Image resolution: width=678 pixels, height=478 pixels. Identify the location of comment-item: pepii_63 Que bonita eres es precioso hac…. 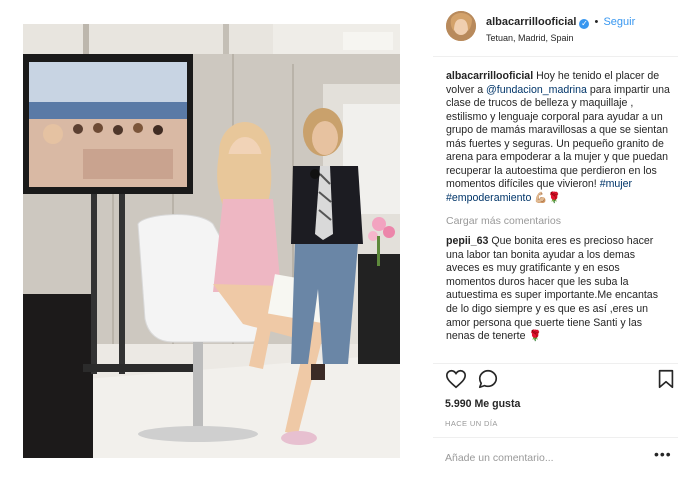
(558, 289).